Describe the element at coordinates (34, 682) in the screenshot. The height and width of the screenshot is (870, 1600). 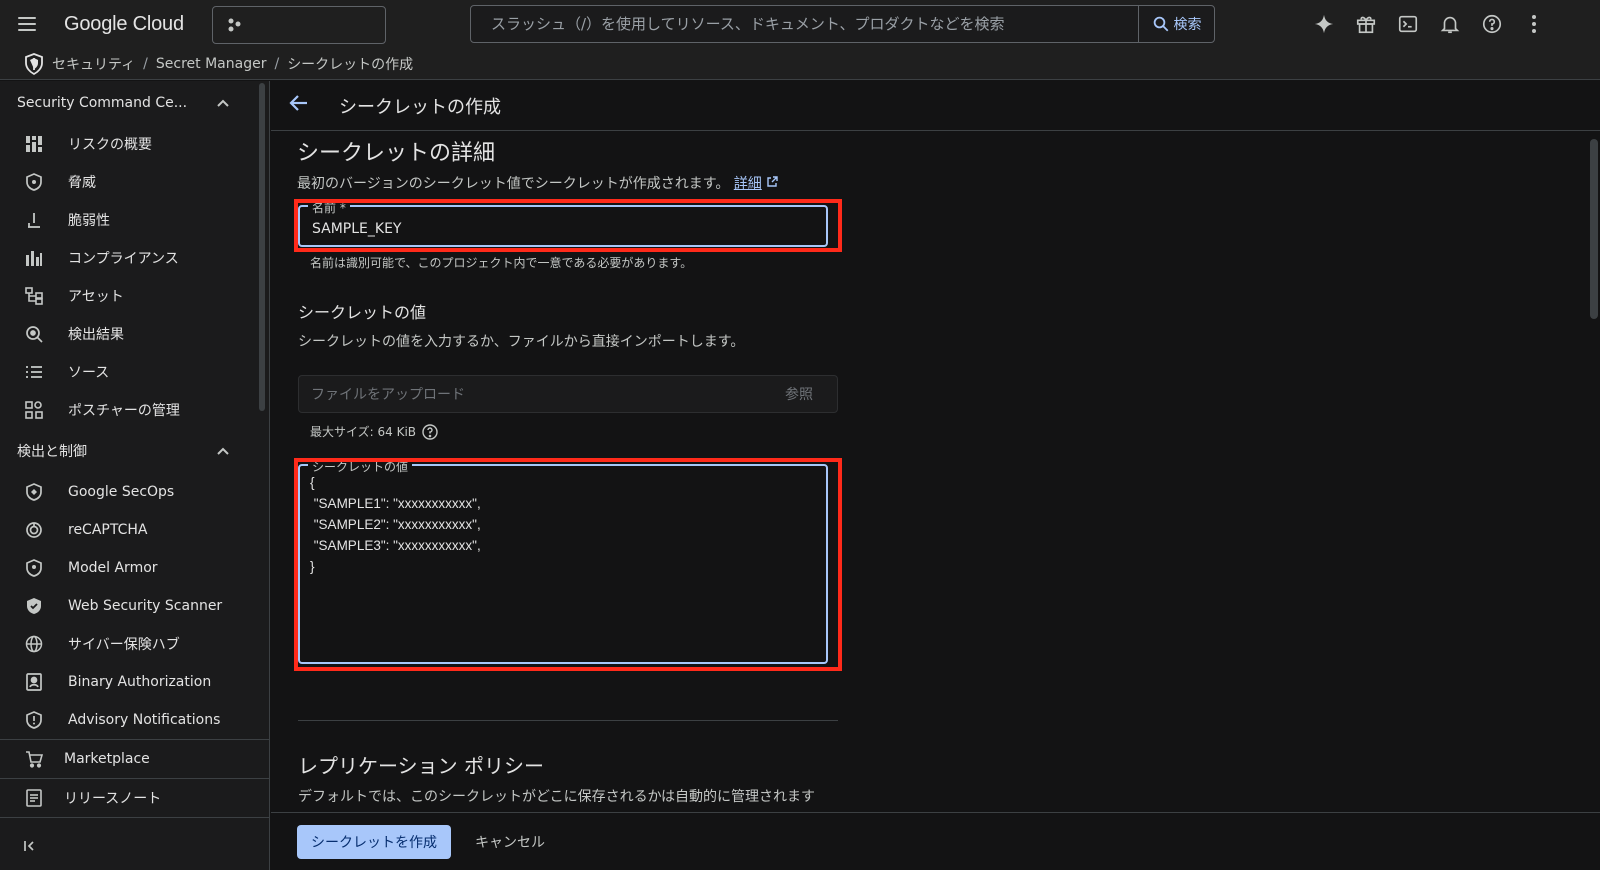
I see `binary-icon` at that location.